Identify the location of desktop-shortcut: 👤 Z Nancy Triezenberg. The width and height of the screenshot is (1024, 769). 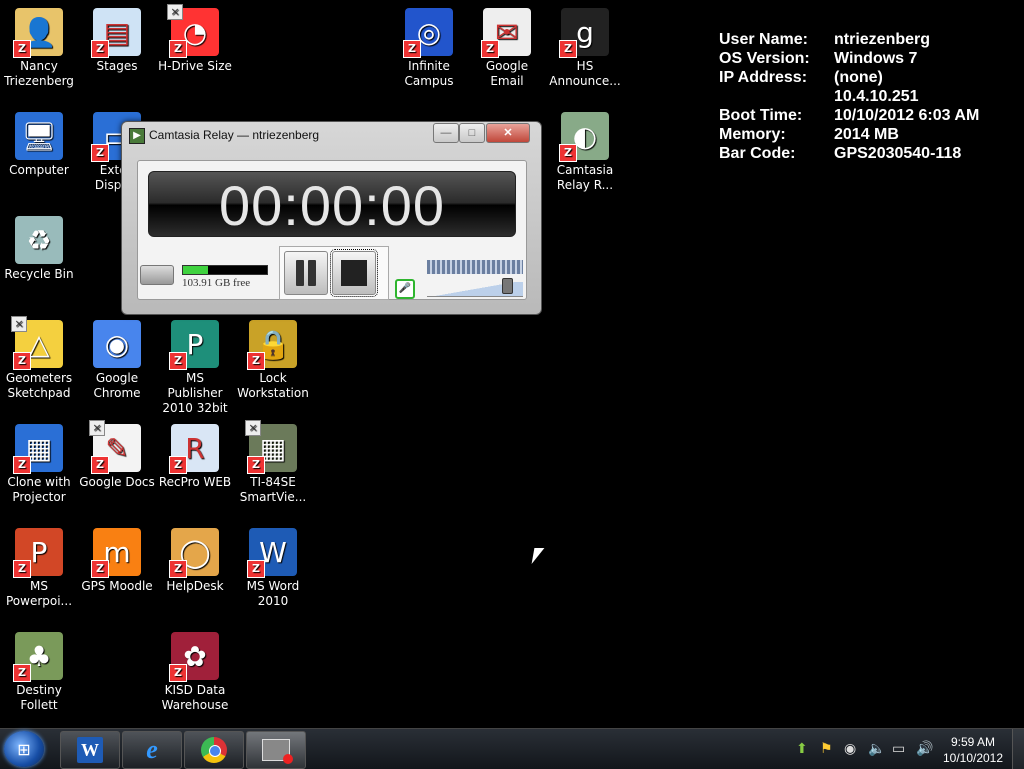
(39, 48).